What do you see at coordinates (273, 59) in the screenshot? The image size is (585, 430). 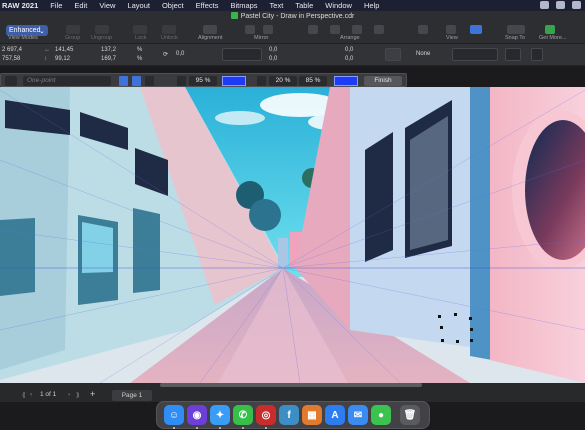 I see `skew-vertical-field: 0,0` at bounding box center [273, 59].